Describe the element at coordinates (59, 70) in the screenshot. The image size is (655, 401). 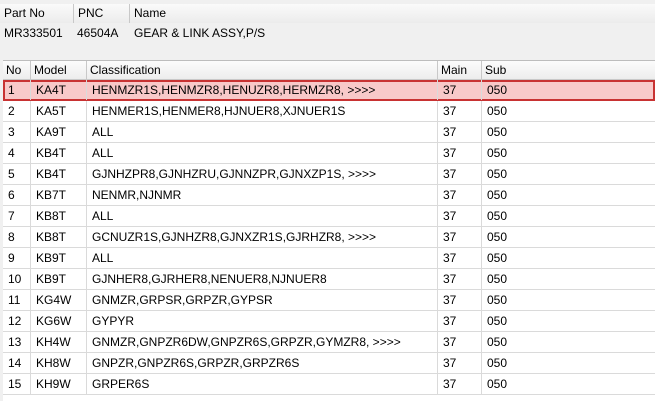
I see `col-model-header: Model` at that location.